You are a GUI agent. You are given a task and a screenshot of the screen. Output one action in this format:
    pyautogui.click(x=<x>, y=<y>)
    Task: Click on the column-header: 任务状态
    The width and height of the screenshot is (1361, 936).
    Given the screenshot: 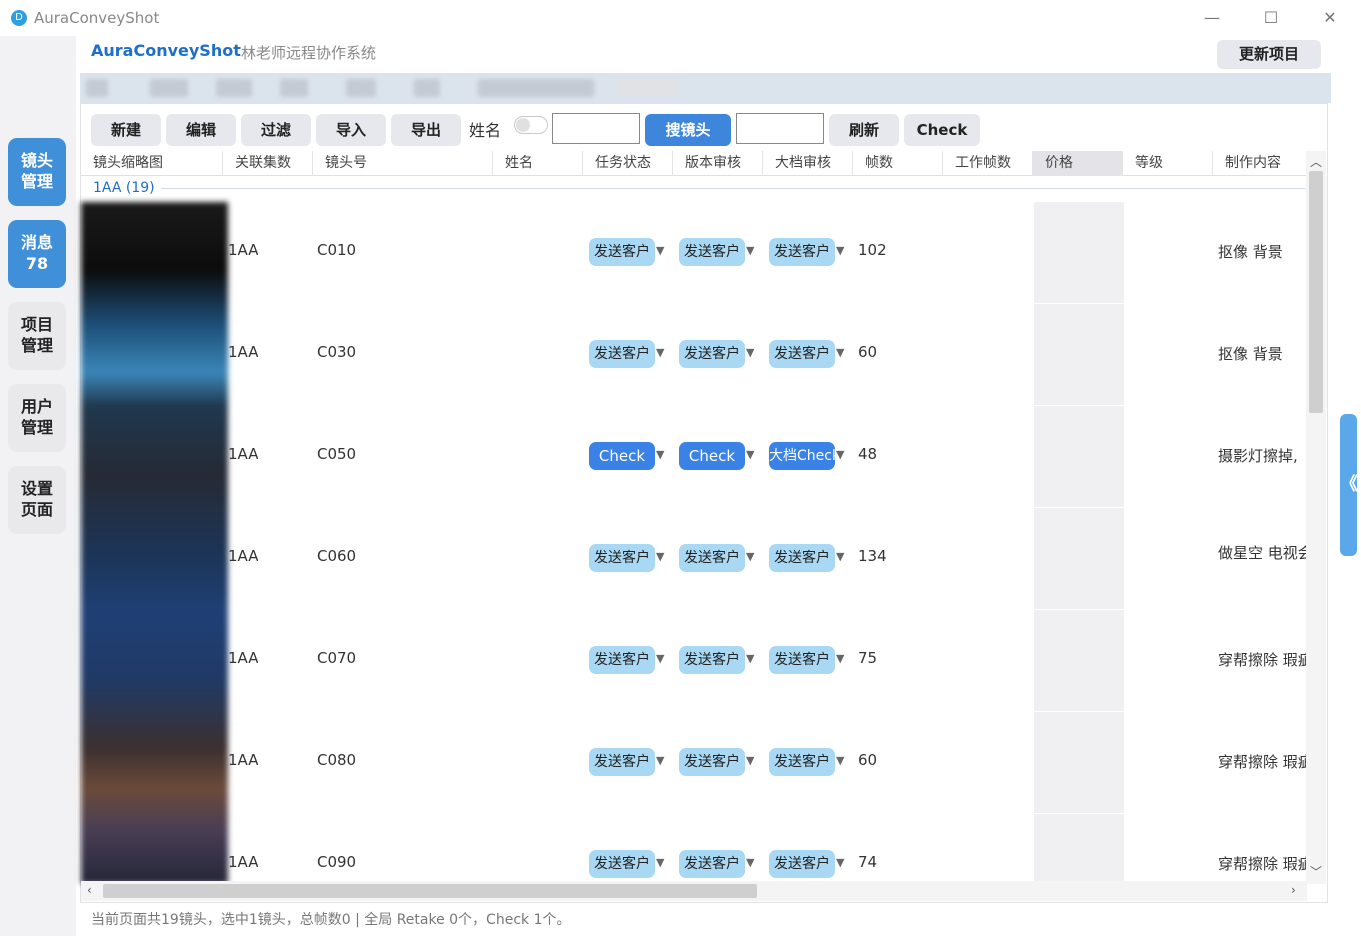 What is the action you would take?
    pyautogui.click(x=628, y=163)
    